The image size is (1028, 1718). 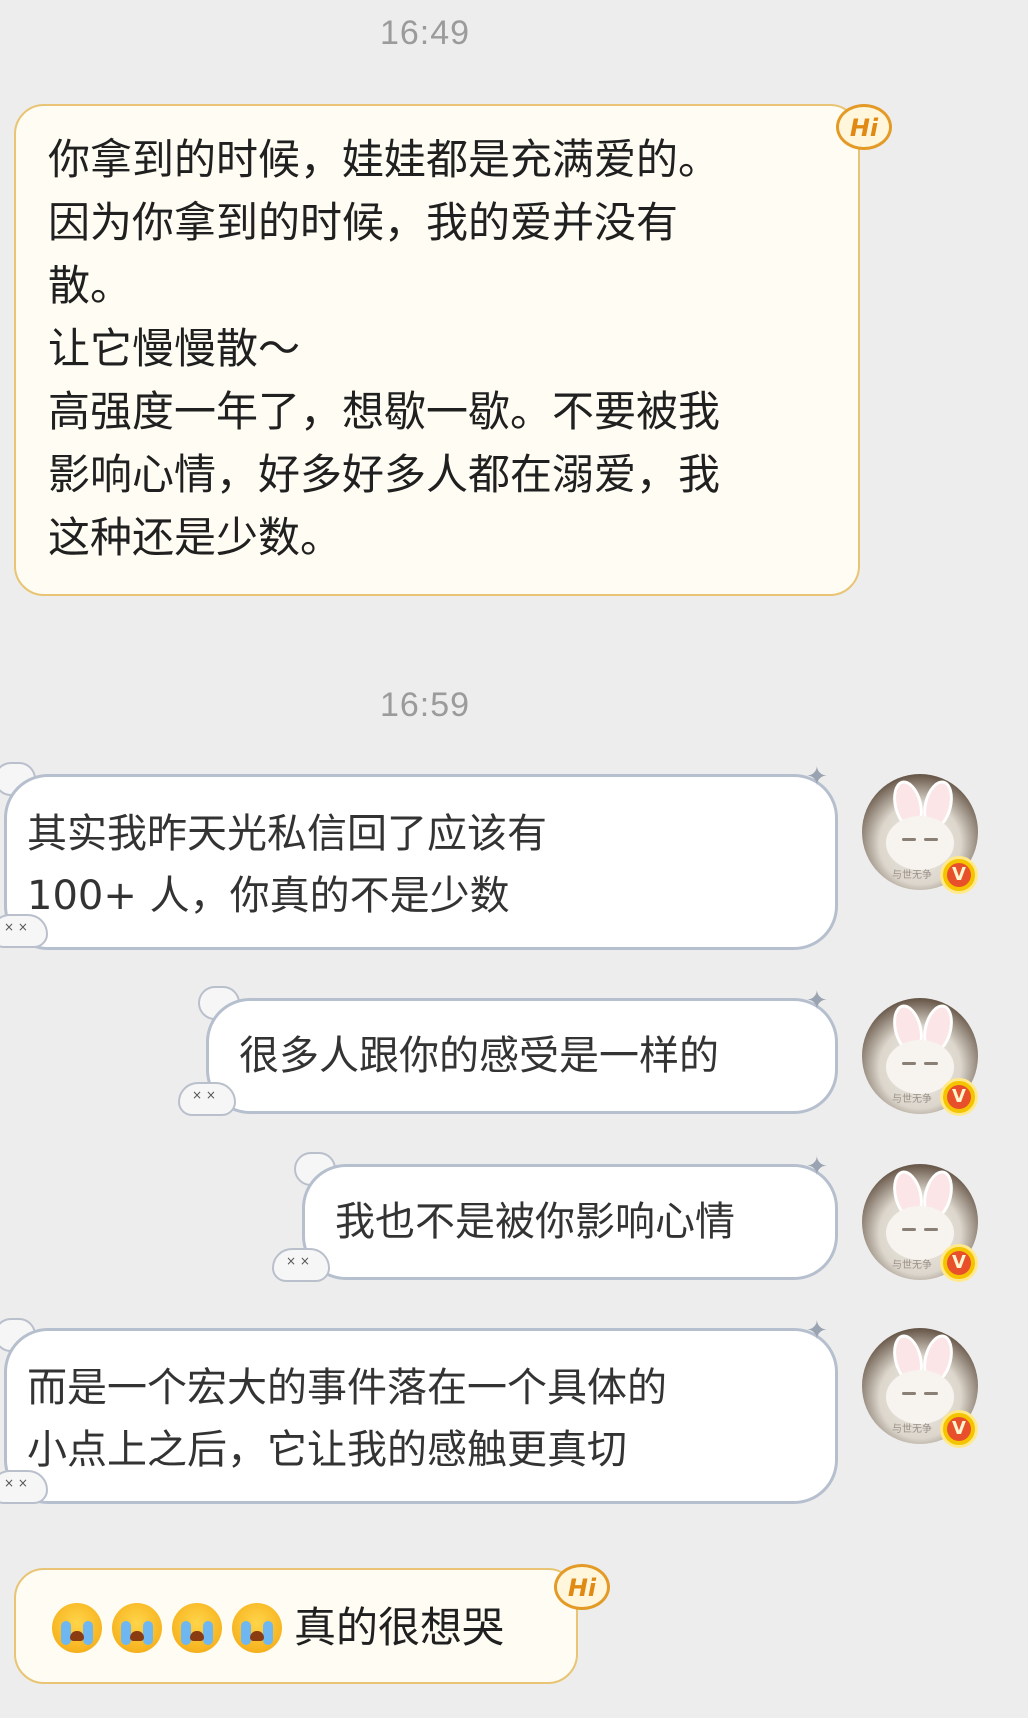 I want to click on outgoing-message: 我也不是被你影响心情, so click(x=570, y=1222).